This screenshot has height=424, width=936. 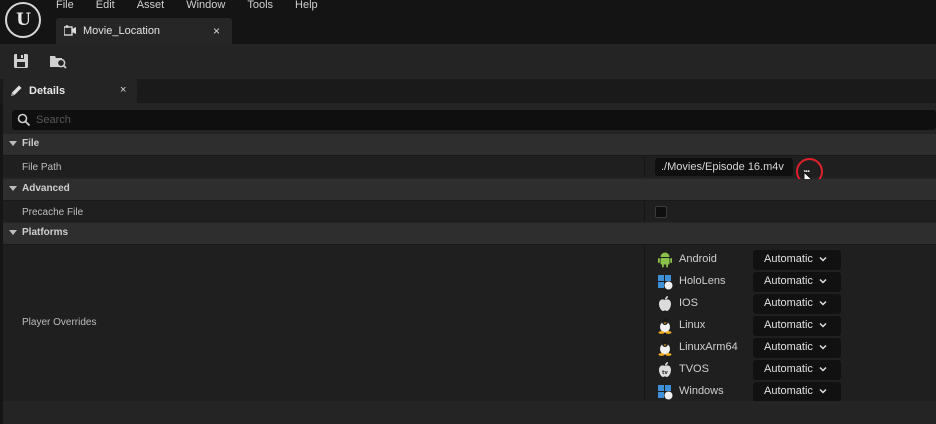 I want to click on platform-row-windows: Windows Automatic, so click(x=750, y=392).